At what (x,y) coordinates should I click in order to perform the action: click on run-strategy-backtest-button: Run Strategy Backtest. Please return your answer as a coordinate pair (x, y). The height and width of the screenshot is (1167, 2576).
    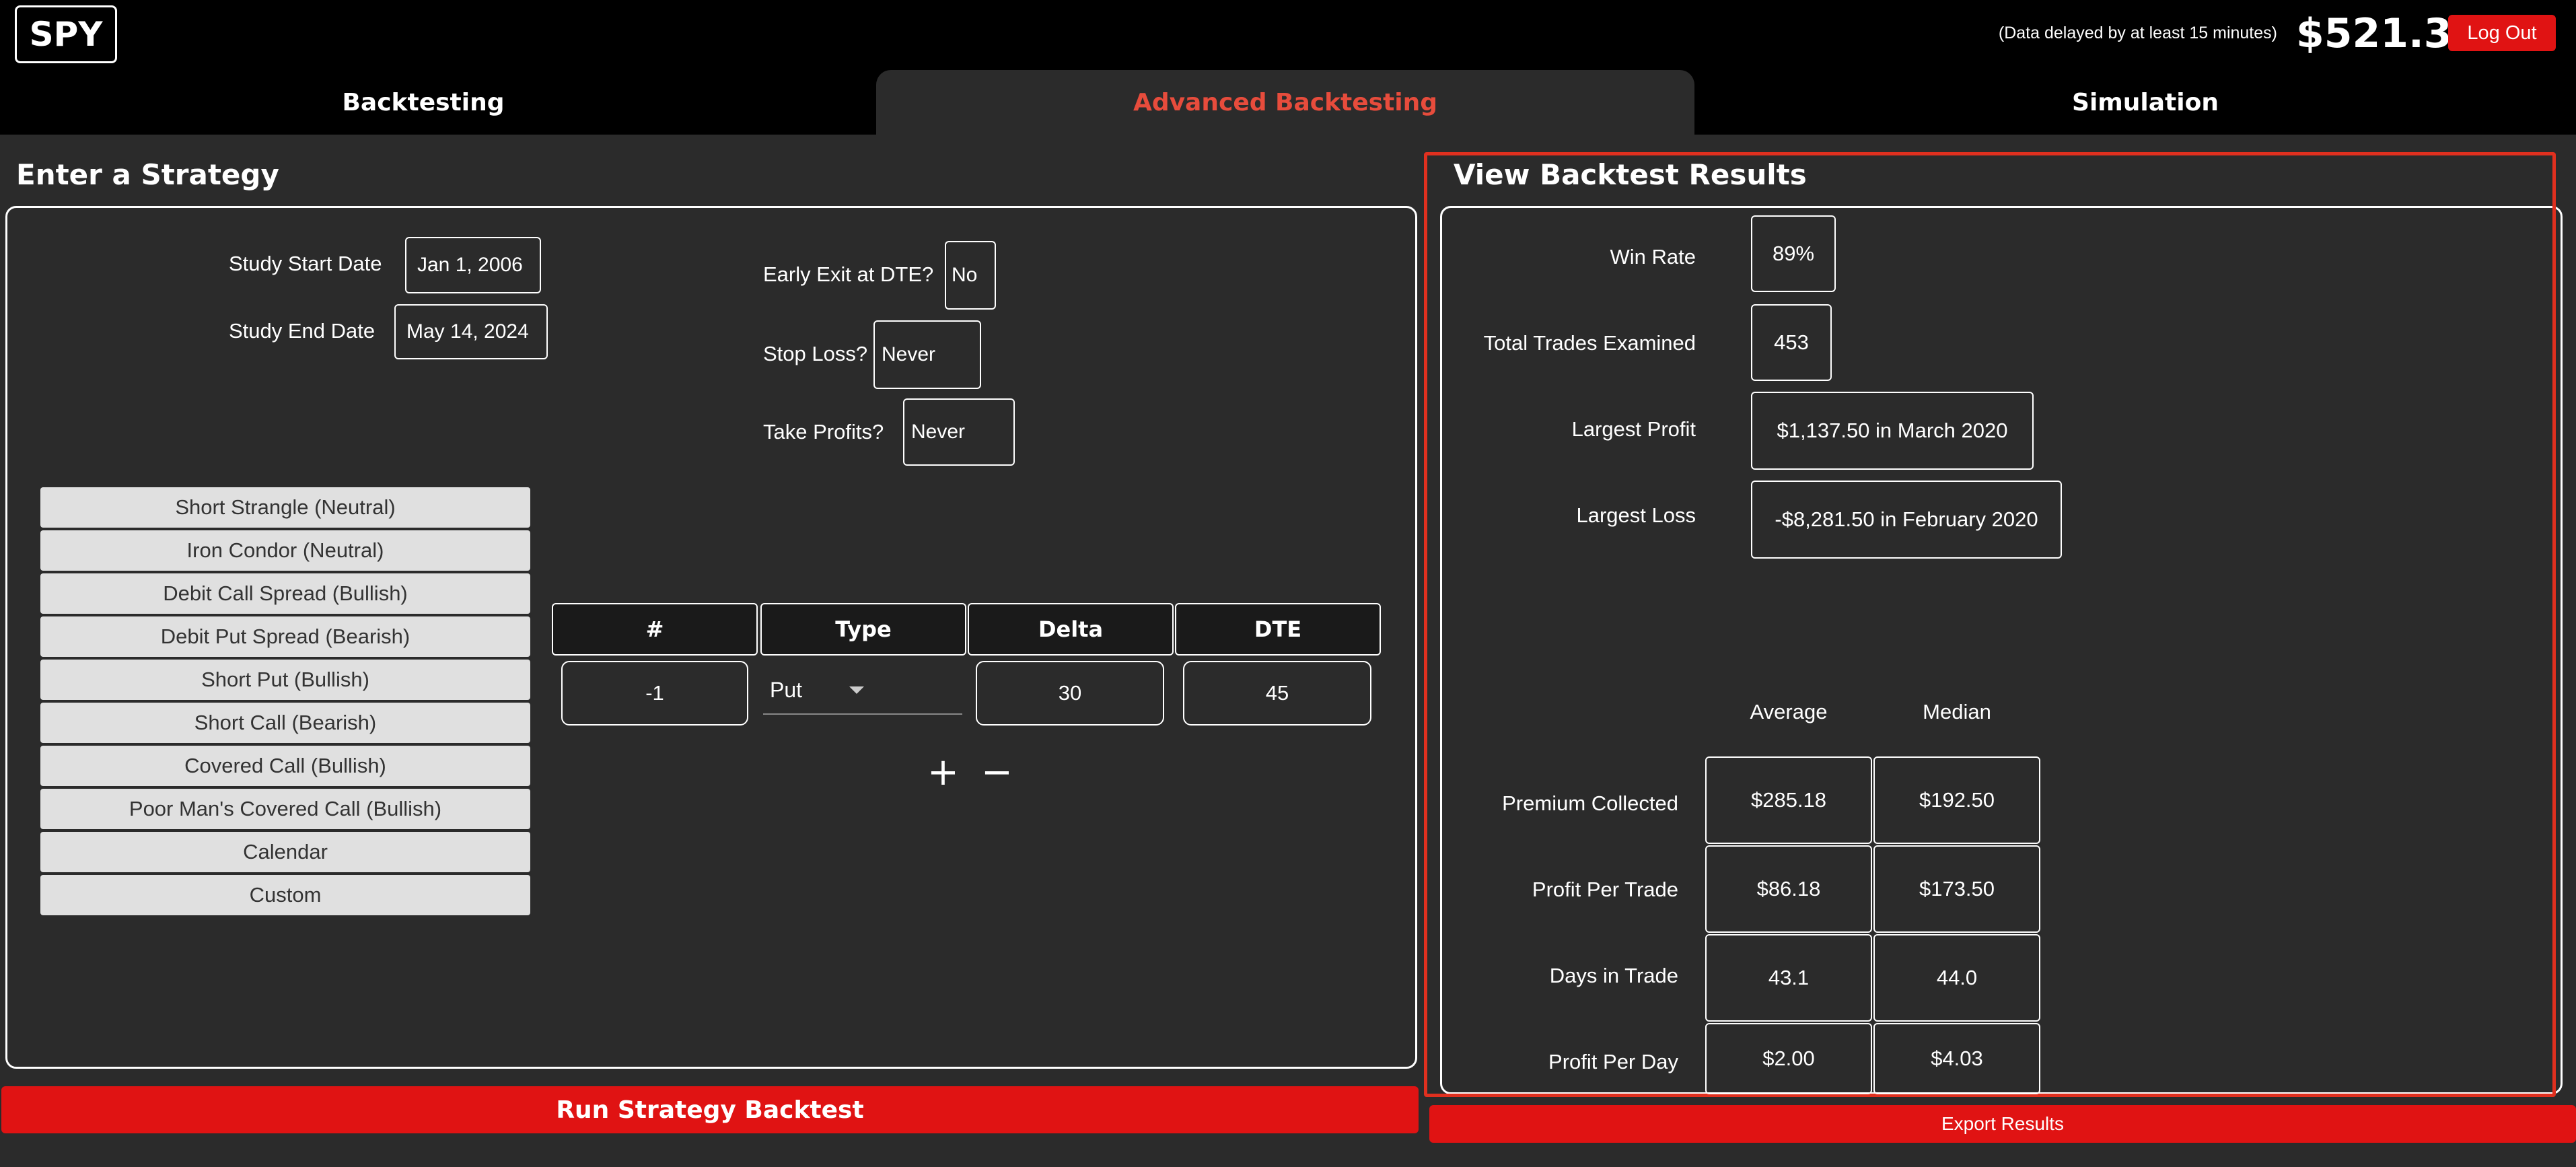
    Looking at the image, I should click on (710, 1109).